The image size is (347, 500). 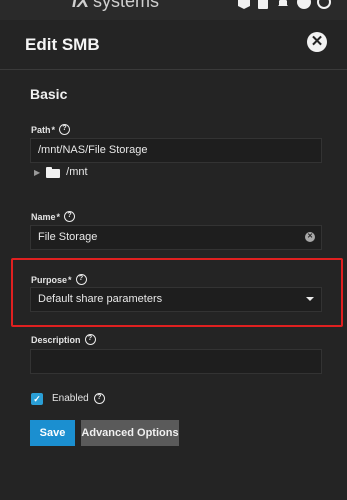 What do you see at coordinates (317, 42) in the screenshot?
I see `close-icon: ✕` at bounding box center [317, 42].